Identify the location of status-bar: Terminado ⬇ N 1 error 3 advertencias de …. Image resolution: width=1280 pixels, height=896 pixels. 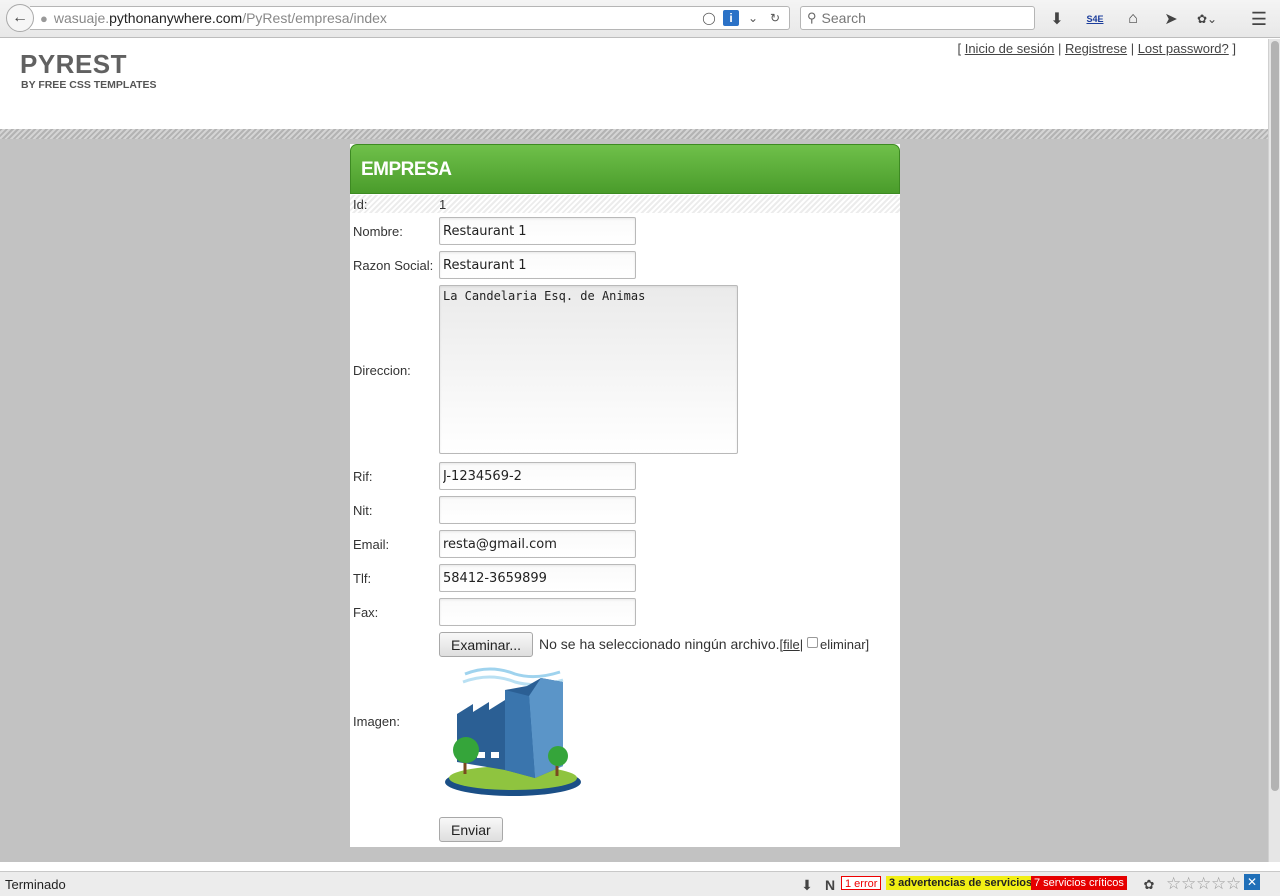
(640, 883).